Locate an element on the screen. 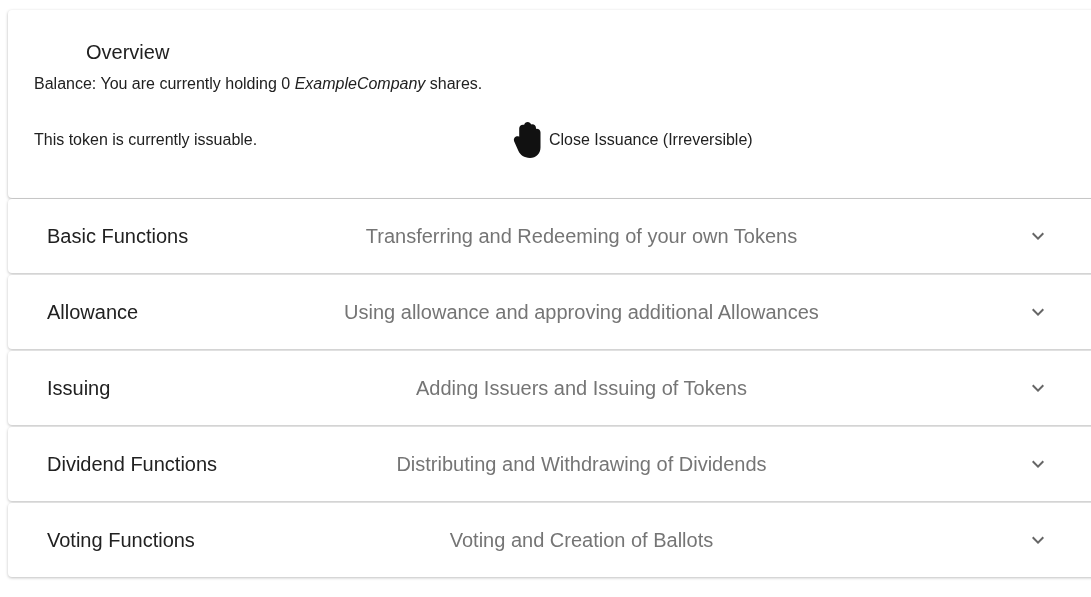  accordion-section: Voting Functions Voting and Creation of Ballots is located at coordinates (549, 540).